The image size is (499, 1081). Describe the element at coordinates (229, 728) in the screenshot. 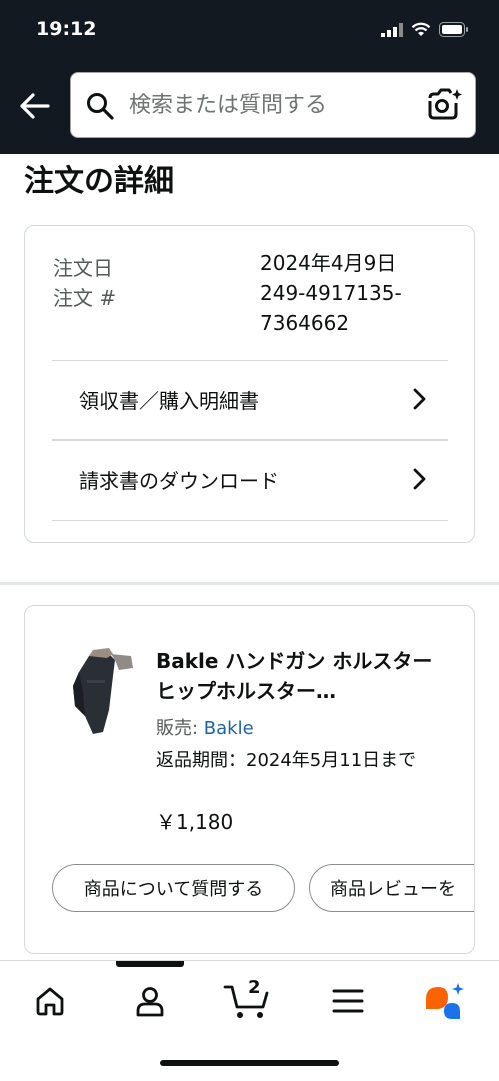

I see `seller-link: Bakle` at that location.